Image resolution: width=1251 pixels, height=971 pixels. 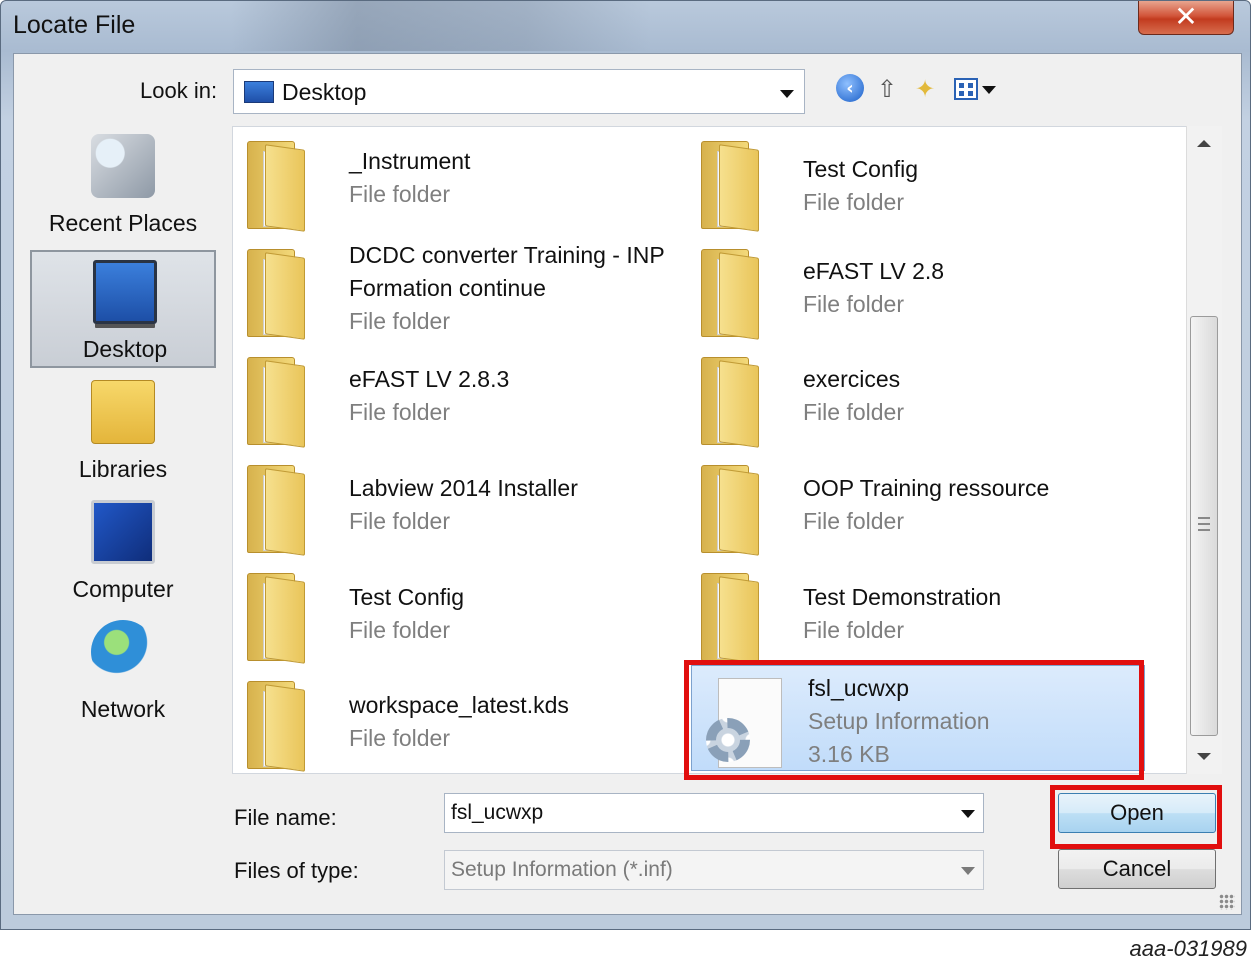 I want to click on title-bar: Locate File ✕, so click(x=625, y=27).